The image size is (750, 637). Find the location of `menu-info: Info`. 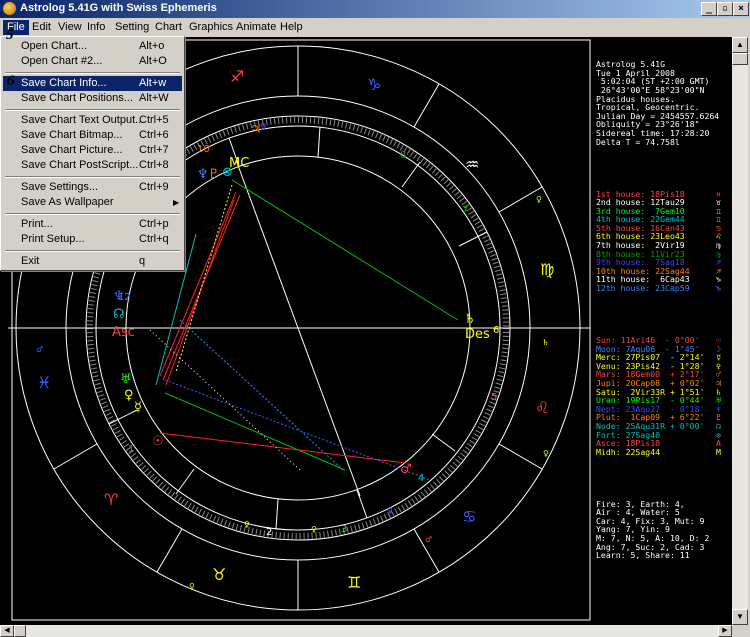

menu-info: Info is located at coordinates (96, 27).